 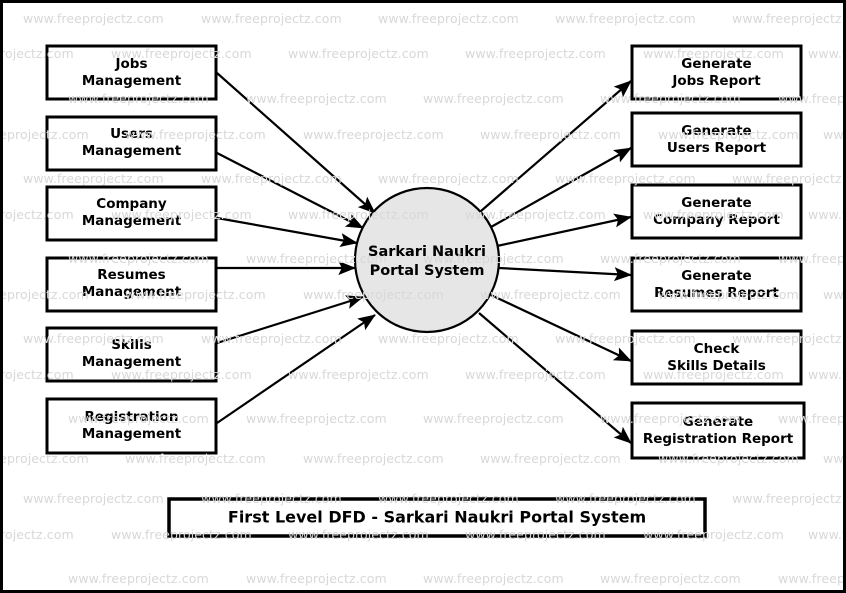 What do you see at coordinates (718, 439) in the screenshot?
I see `entity-generate-registration-report-line2: Registration Report` at bounding box center [718, 439].